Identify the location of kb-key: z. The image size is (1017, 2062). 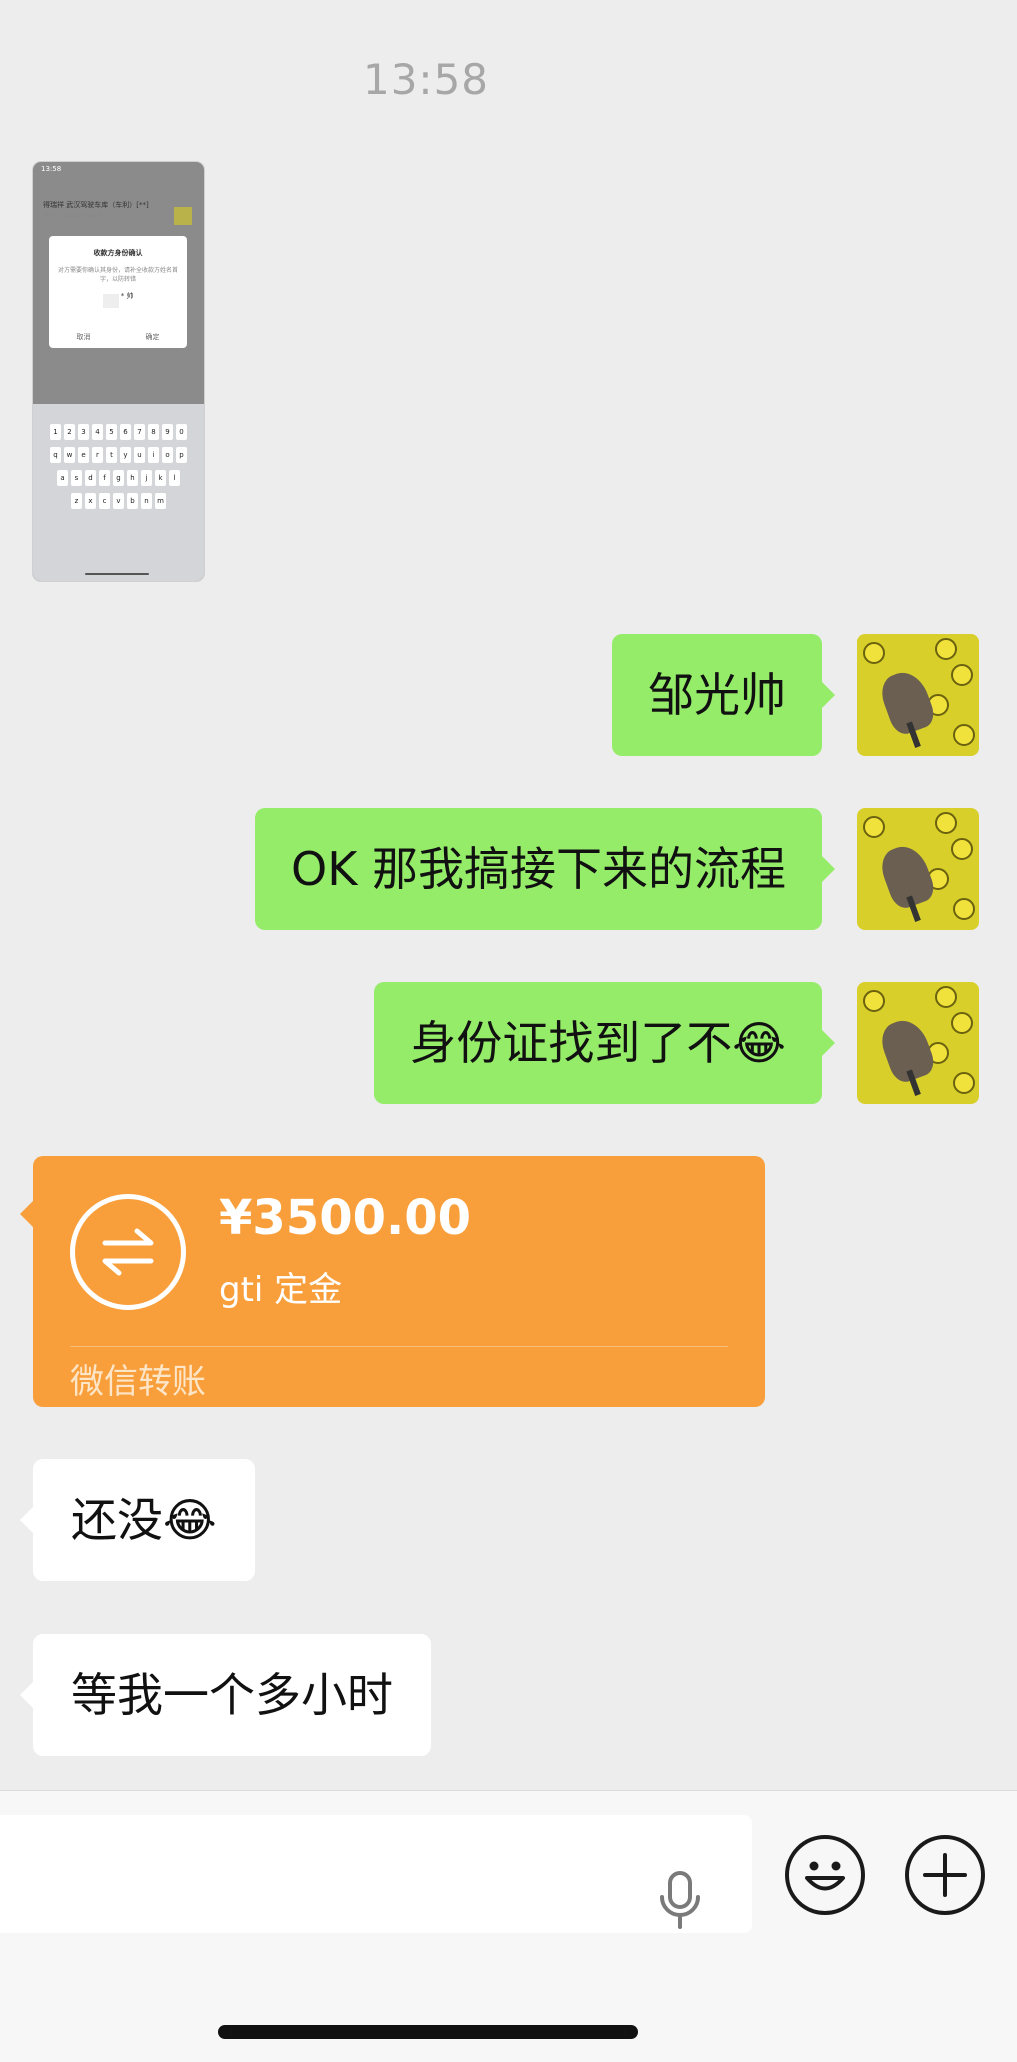
(76, 501).